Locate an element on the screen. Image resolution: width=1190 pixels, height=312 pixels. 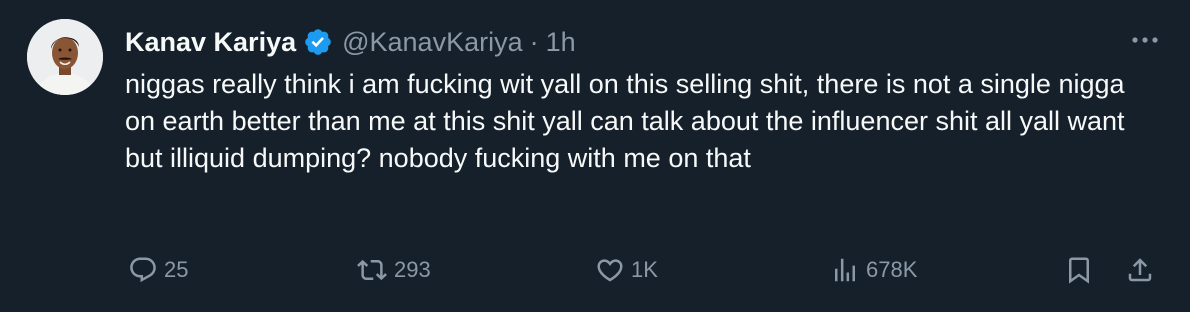
author-handle: @KanavKariya is located at coordinates (432, 42).